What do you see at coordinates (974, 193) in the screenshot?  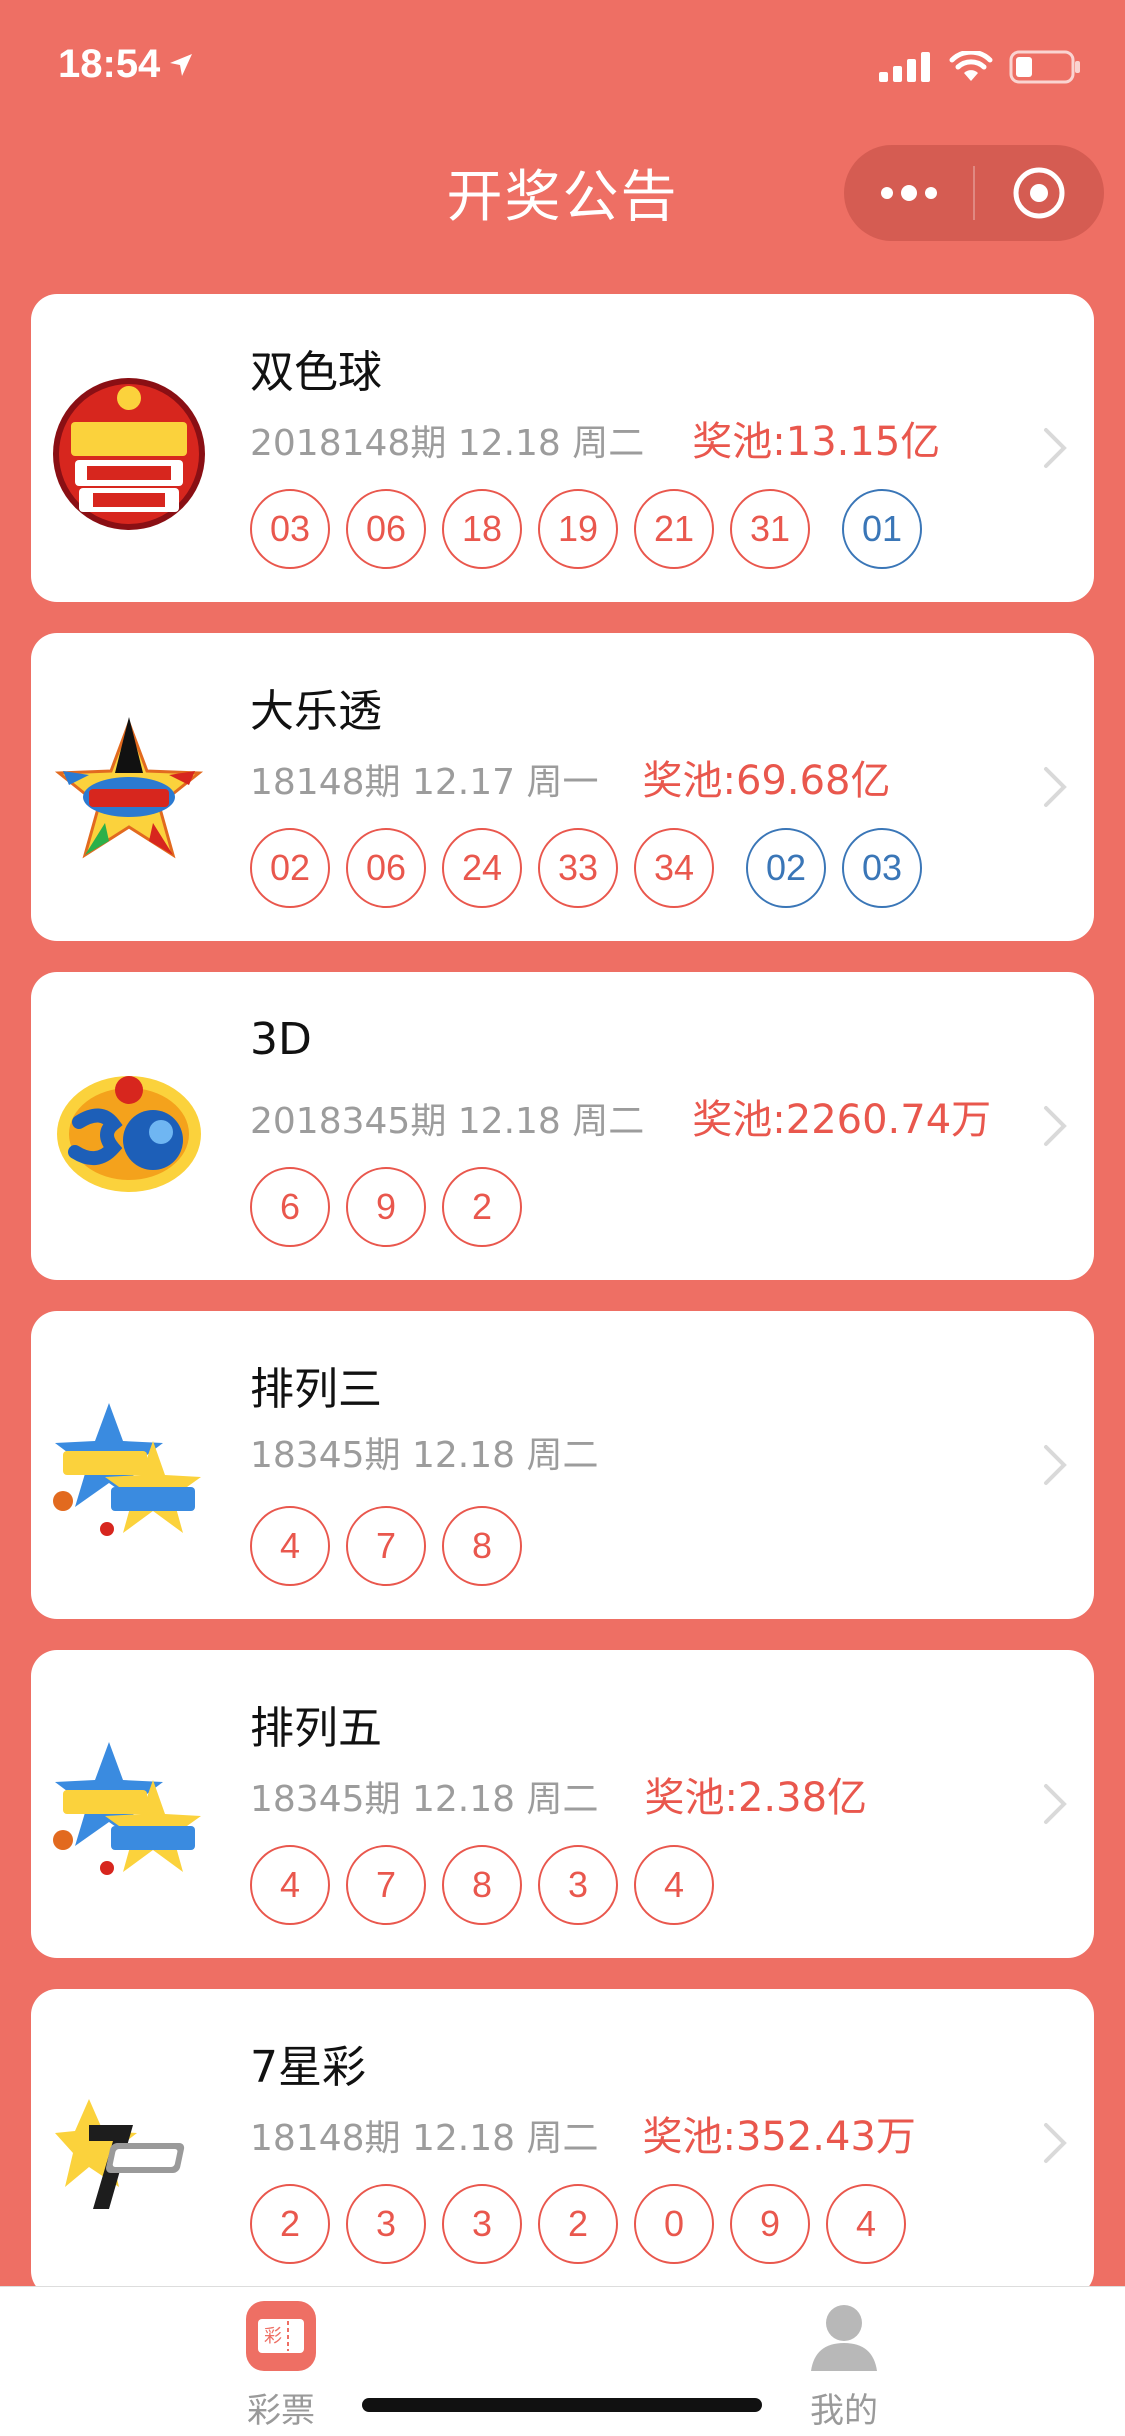 I see `miniprogram-capsule` at bounding box center [974, 193].